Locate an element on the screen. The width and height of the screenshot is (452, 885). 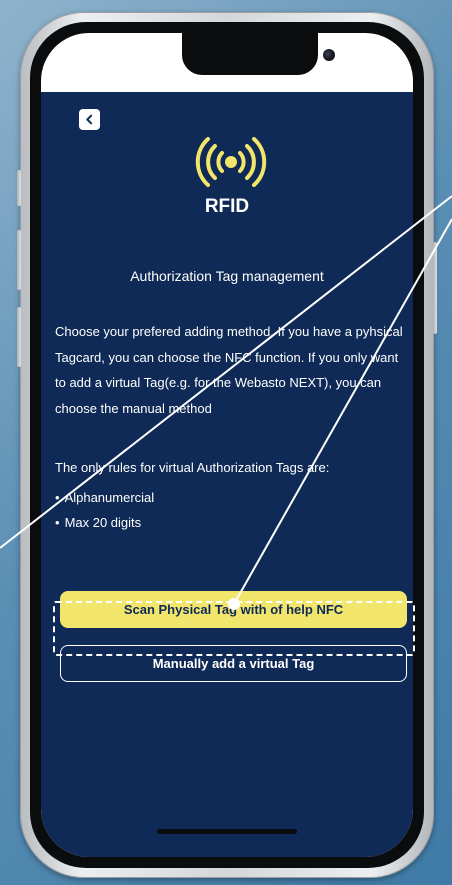
home-indicator is located at coordinates (227, 831).